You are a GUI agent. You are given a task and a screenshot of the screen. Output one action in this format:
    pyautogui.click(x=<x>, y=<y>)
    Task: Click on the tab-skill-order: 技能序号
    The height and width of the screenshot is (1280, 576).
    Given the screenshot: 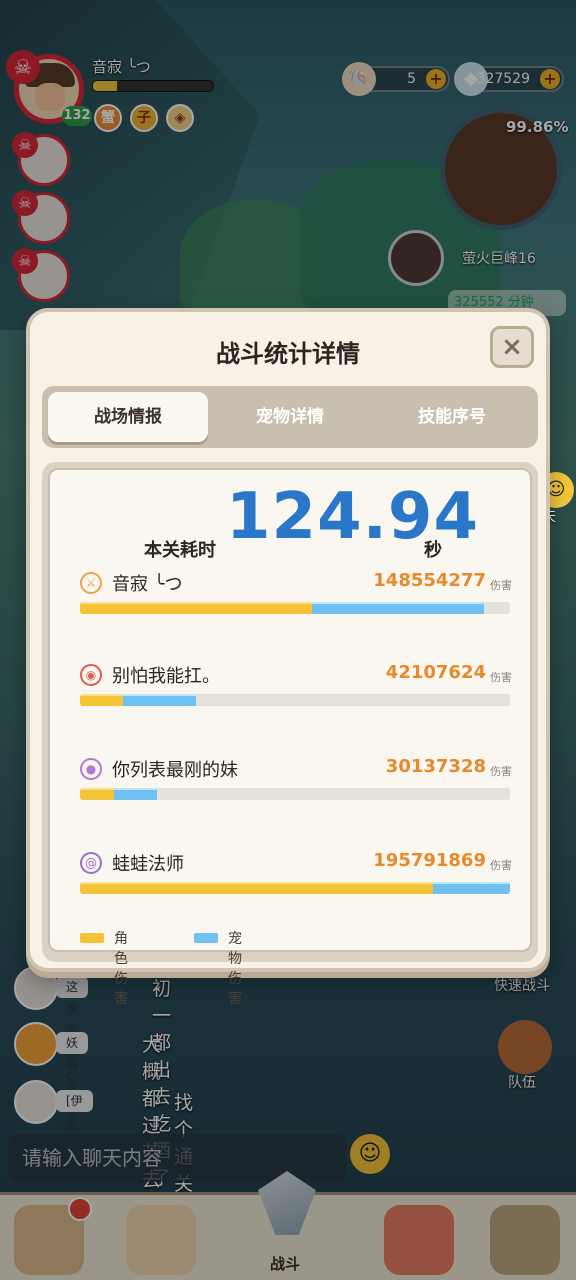 What is the action you would take?
    pyautogui.click(x=452, y=417)
    